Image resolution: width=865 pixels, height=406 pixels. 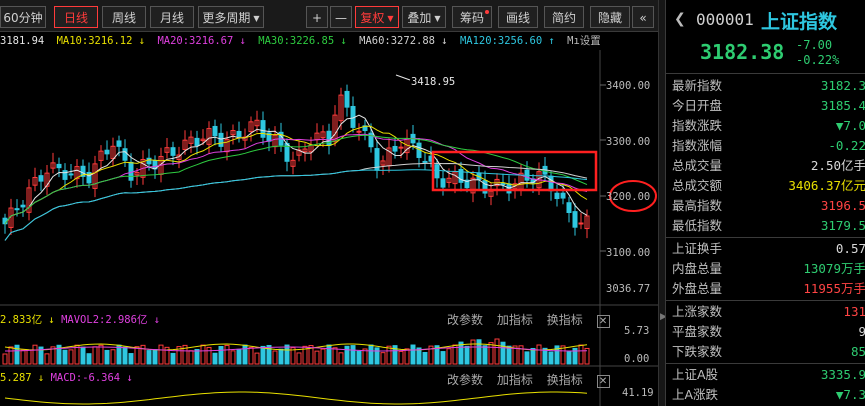 I want to click on quote-row: 上A涨跌 ▼7.3, so click(x=765, y=395).